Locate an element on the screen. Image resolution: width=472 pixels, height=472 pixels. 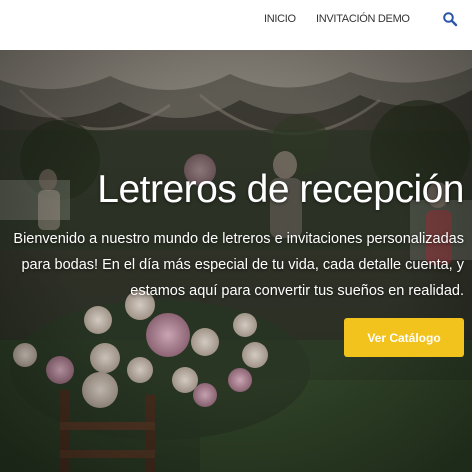
hero-title: Letreros de recepción is located at coordinates (280, 189).